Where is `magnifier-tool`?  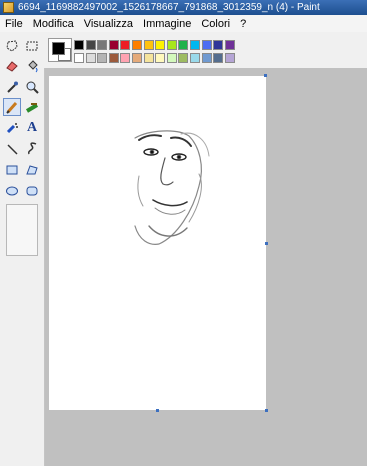 magnifier-tool is located at coordinates (32, 87).